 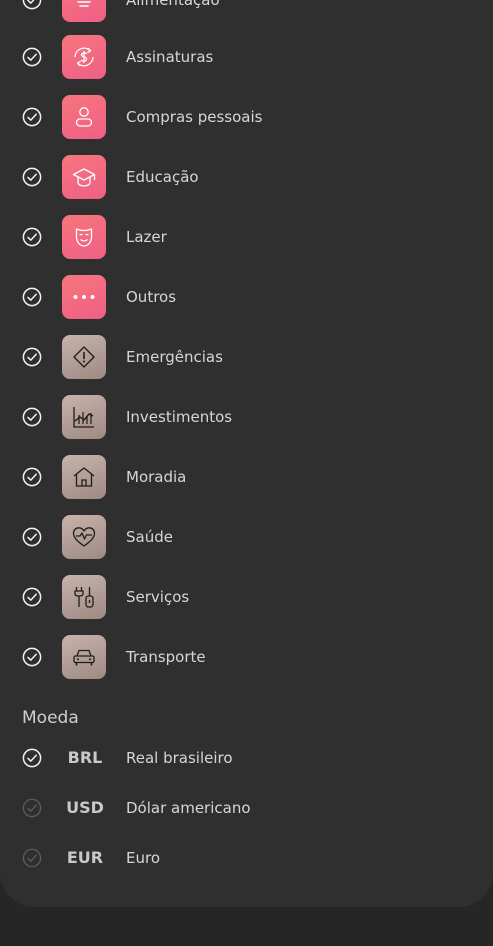 What do you see at coordinates (146, 237) in the screenshot?
I see `category-label: Lazer` at bounding box center [146, 237].